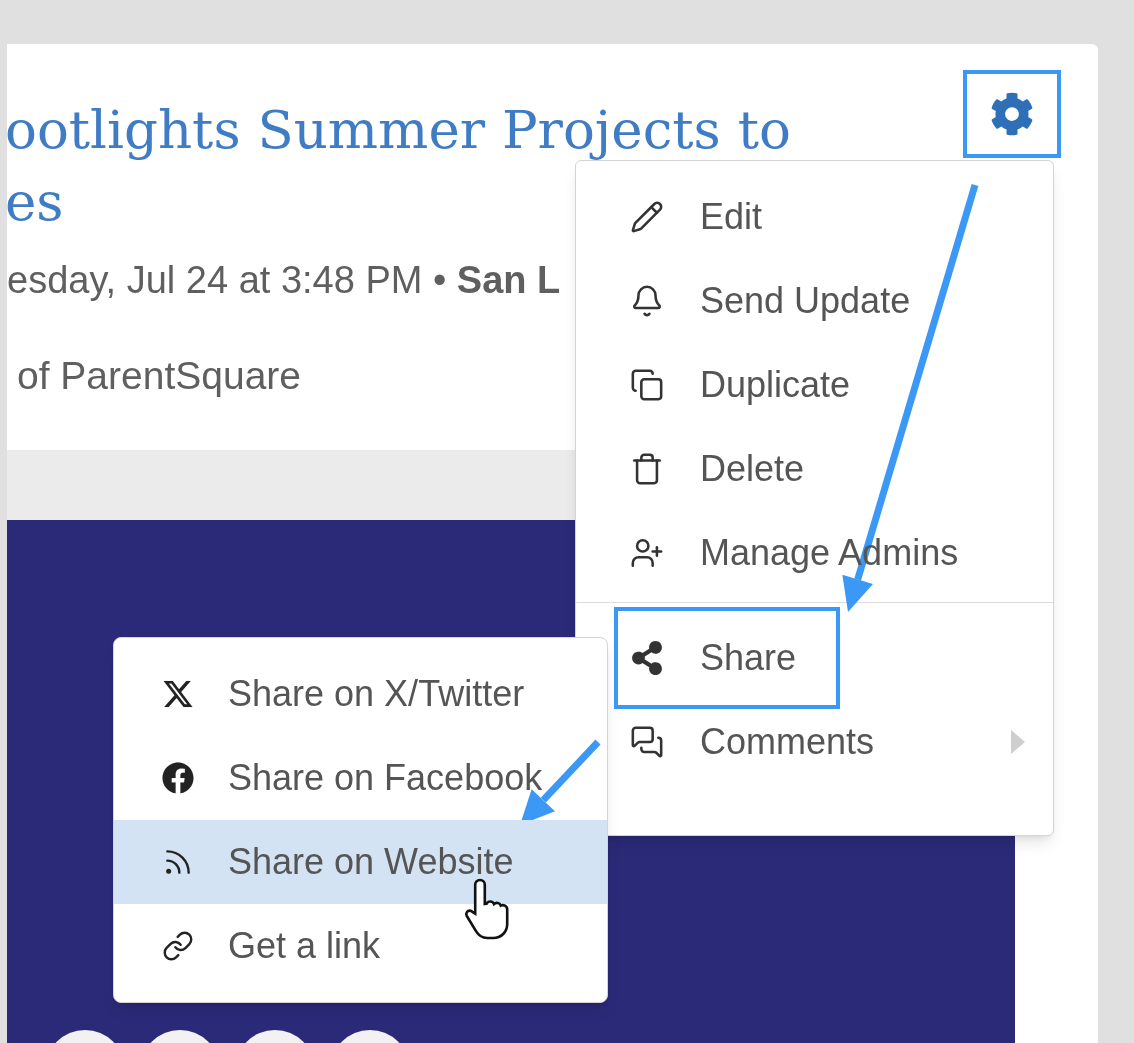  I want to click on submenu-item: Share on X/Twitter, so click(360, 694).